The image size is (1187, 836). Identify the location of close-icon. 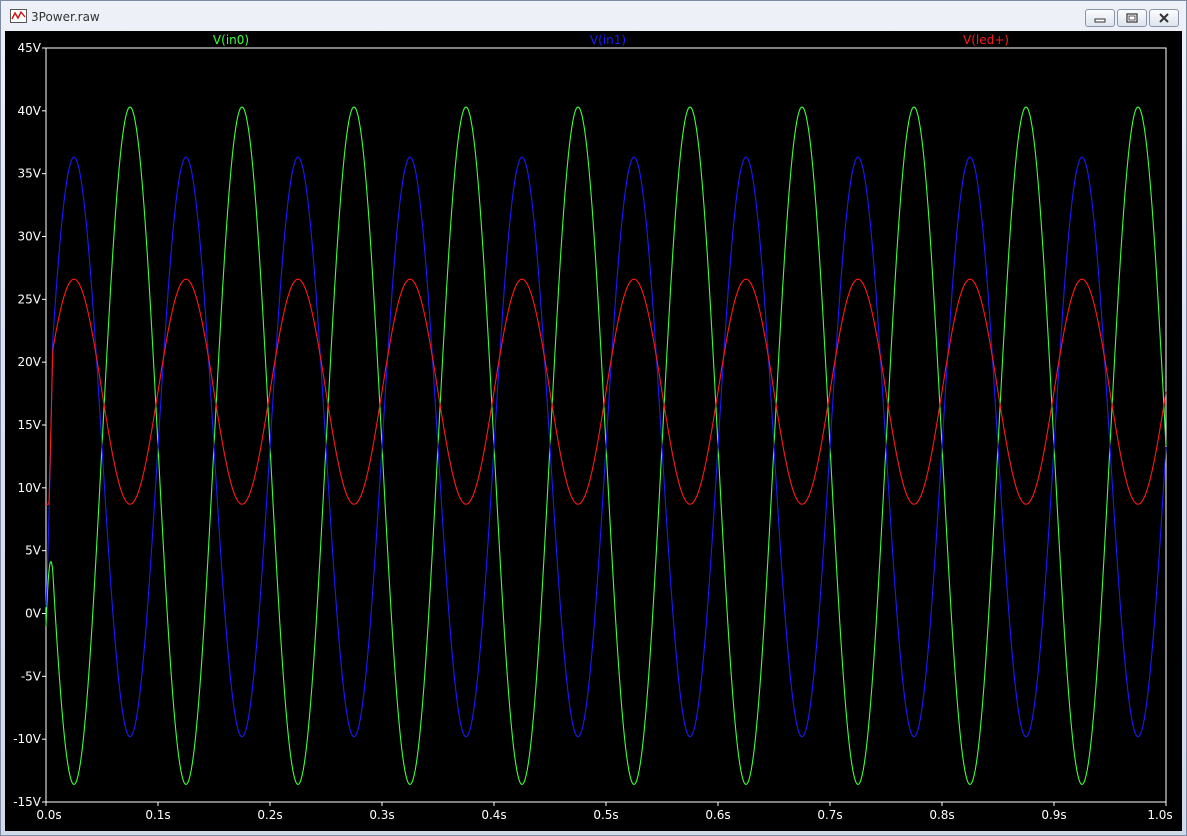
(1164, 18).